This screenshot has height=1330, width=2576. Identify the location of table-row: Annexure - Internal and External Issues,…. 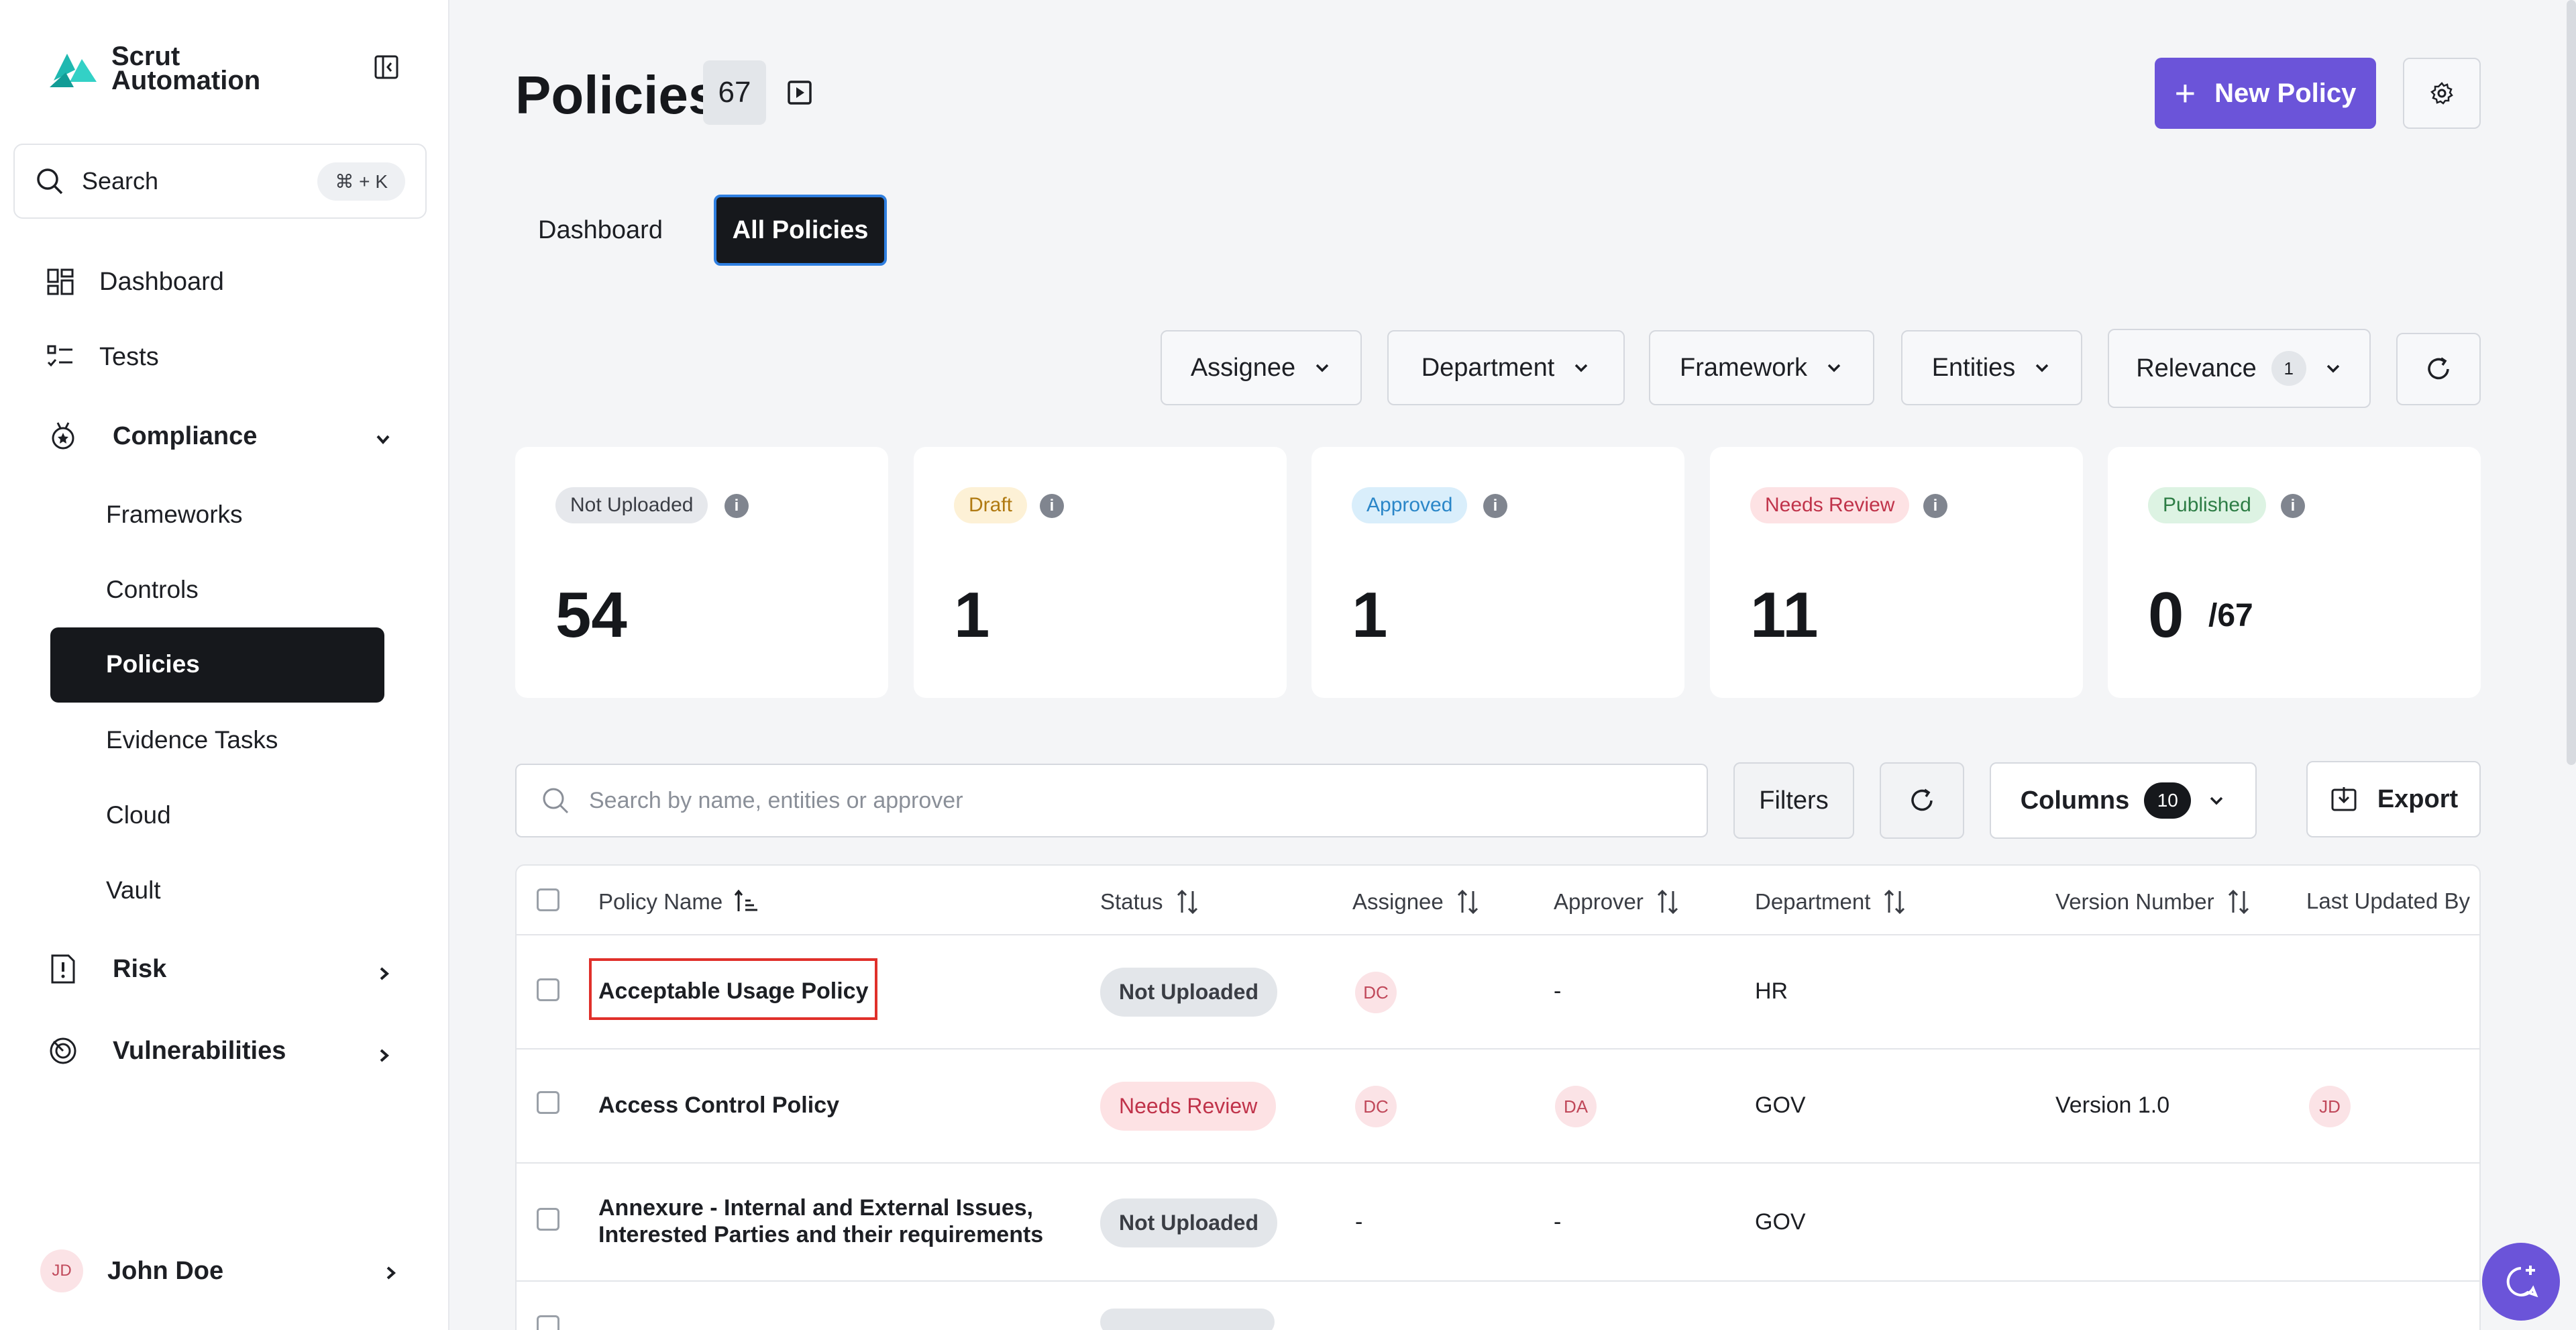
(1498, 1223).